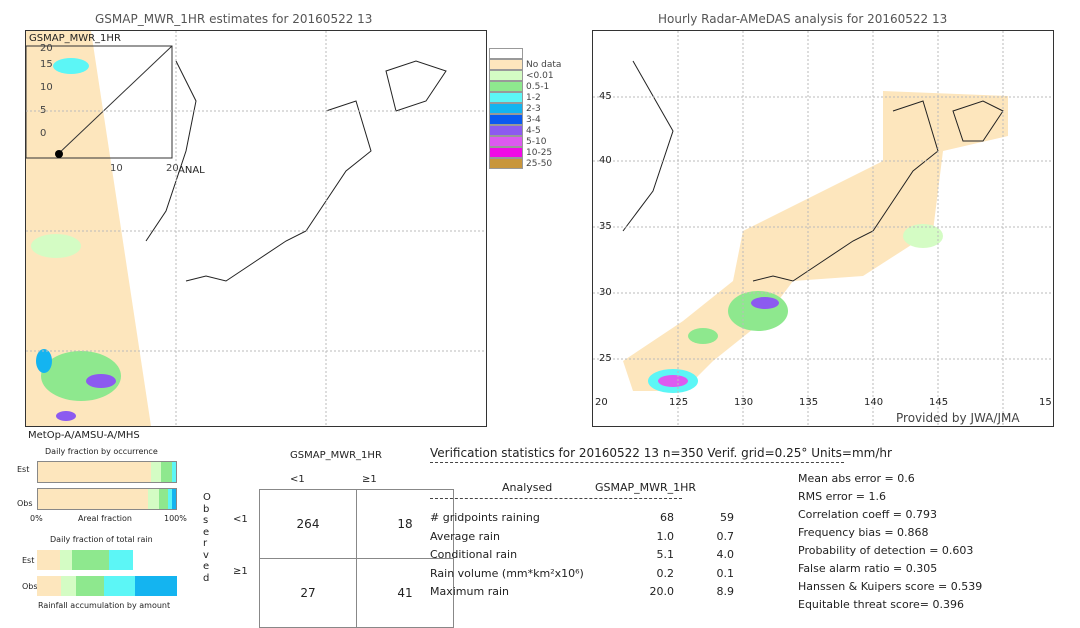 Image resolution: width=1080 pixels, height=628 pixels. I want to click on legend-item: 1-2, so click(529, 97).